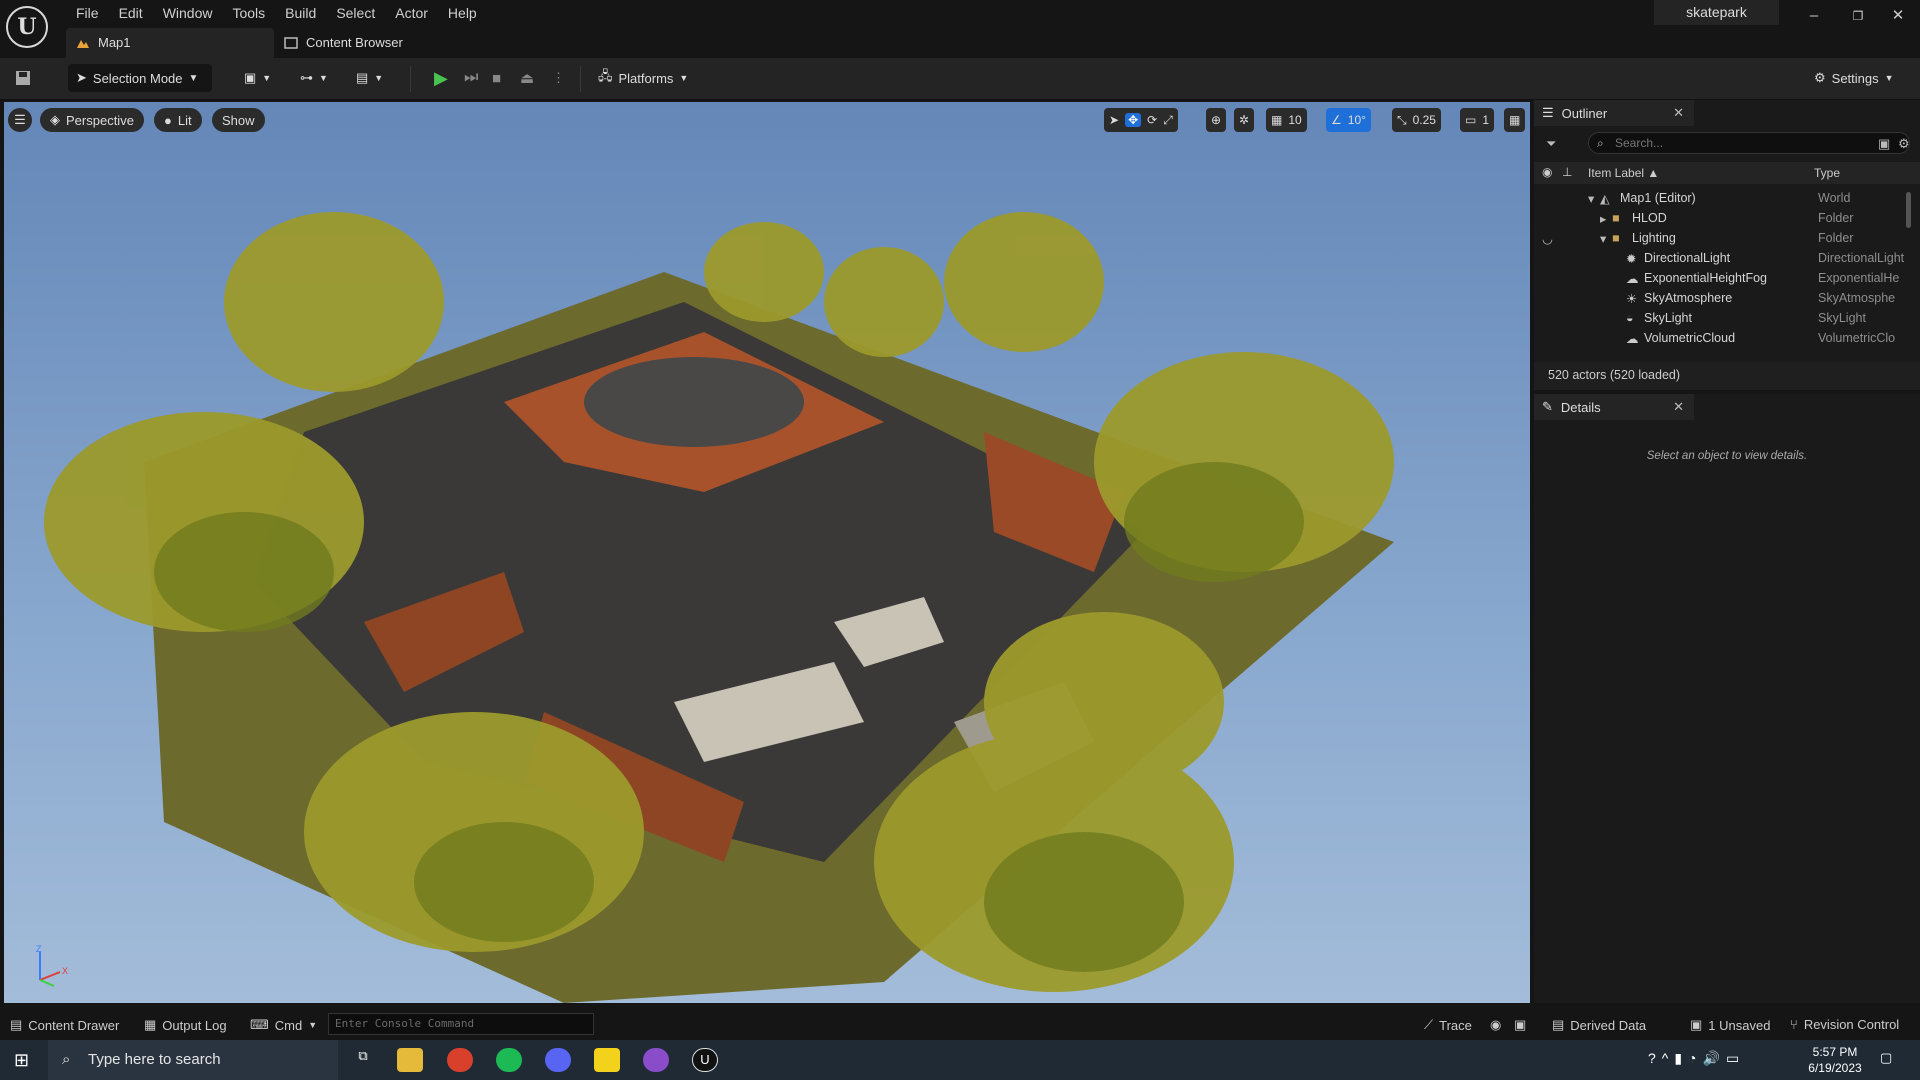 This screenshot has width=1920, height=1080. I want to click on github-icon, so click(656, 1060).